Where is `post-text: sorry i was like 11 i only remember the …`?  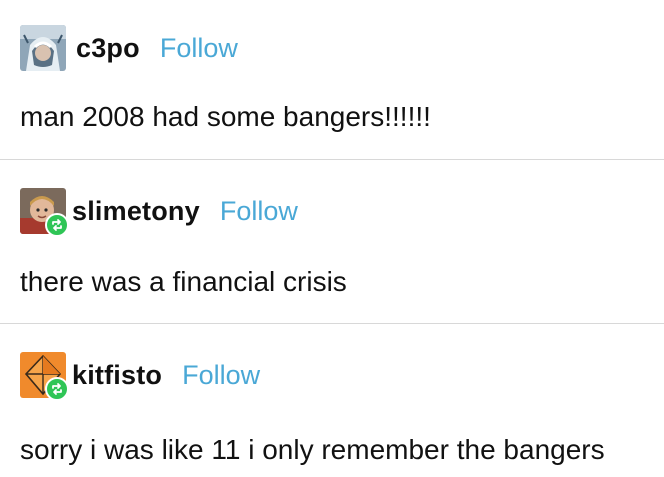
post-text: sorry i was like 11 i only remember the … is located at coordinates (312, 449).